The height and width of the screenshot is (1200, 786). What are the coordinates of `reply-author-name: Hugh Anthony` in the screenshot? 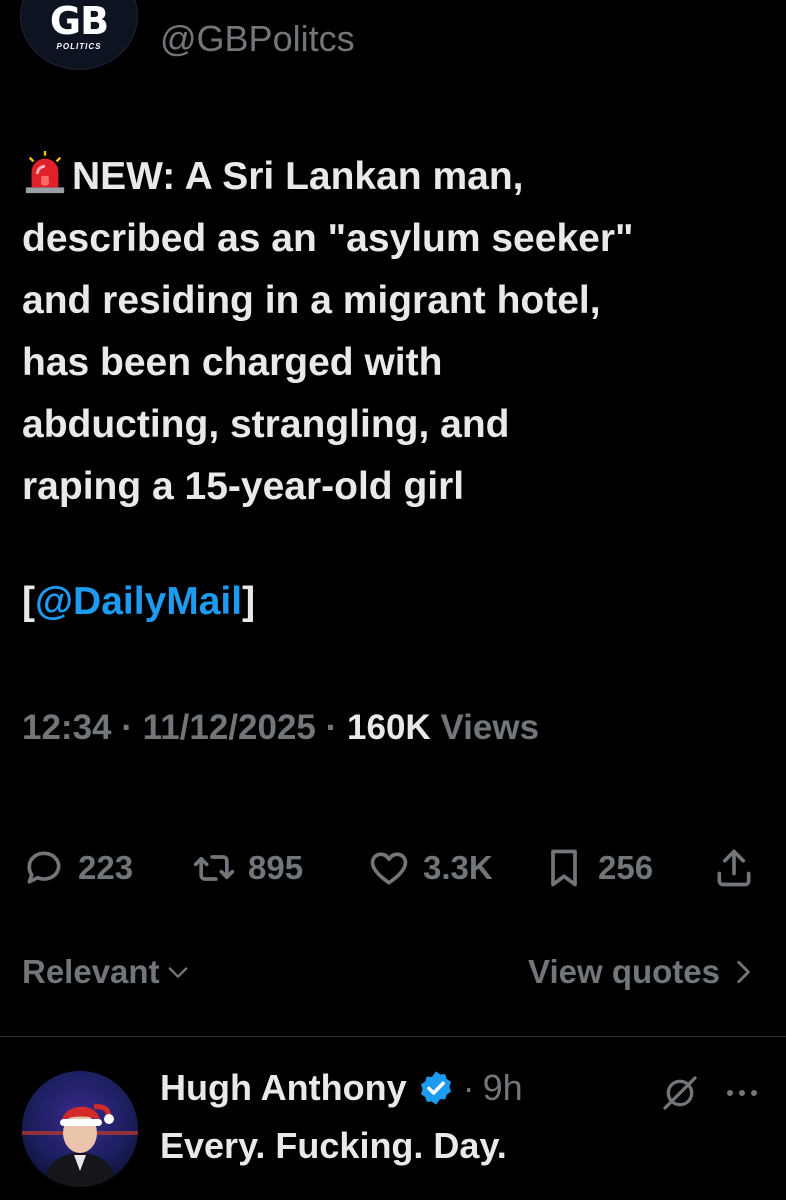 It's located at (283, 1088).